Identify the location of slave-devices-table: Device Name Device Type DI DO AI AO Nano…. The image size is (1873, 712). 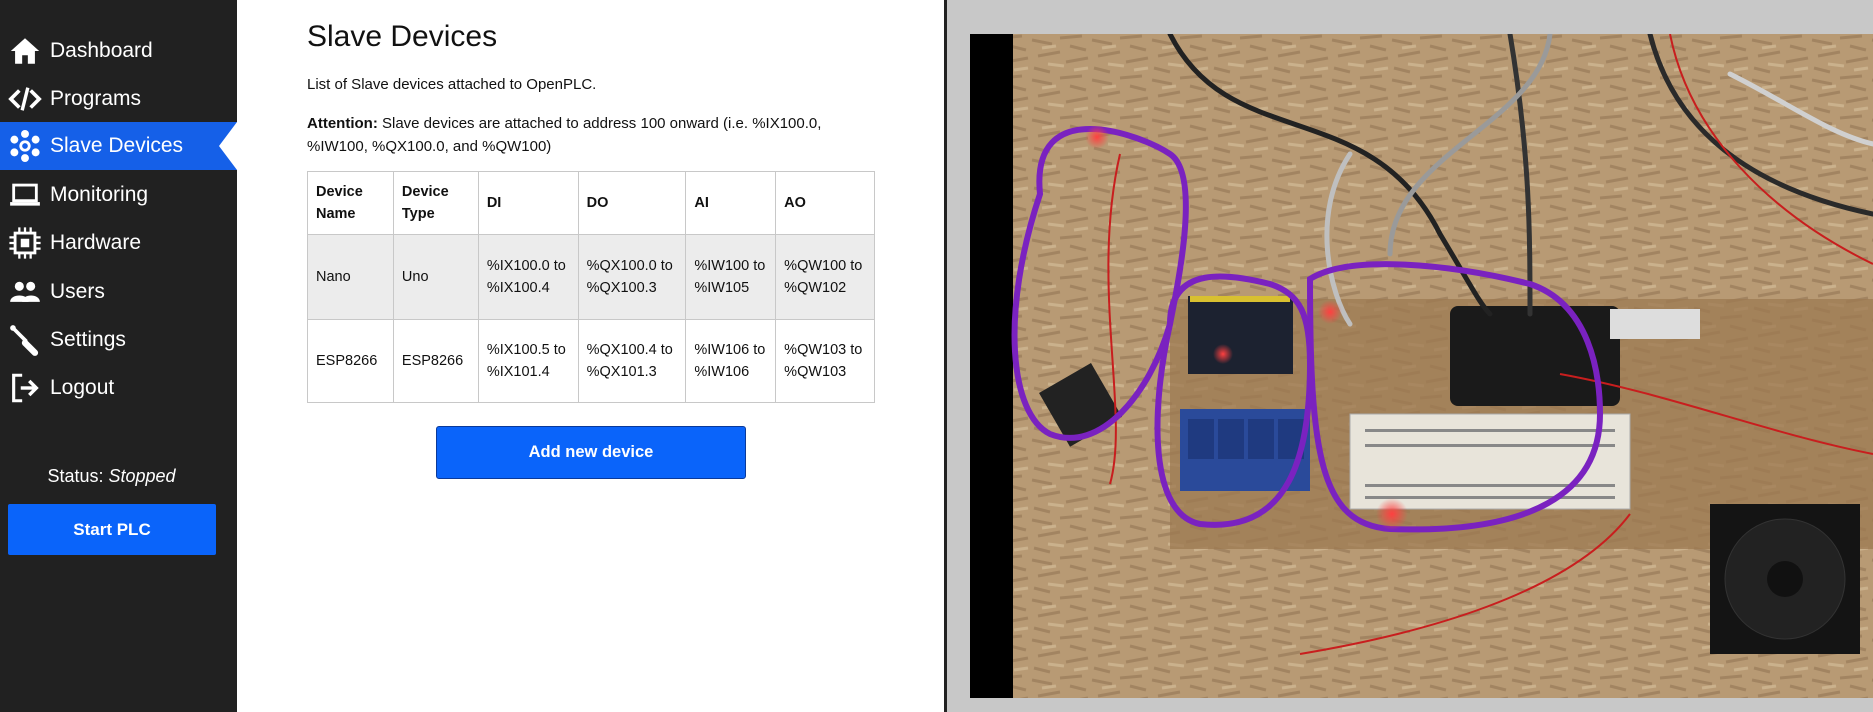
(591, 287).